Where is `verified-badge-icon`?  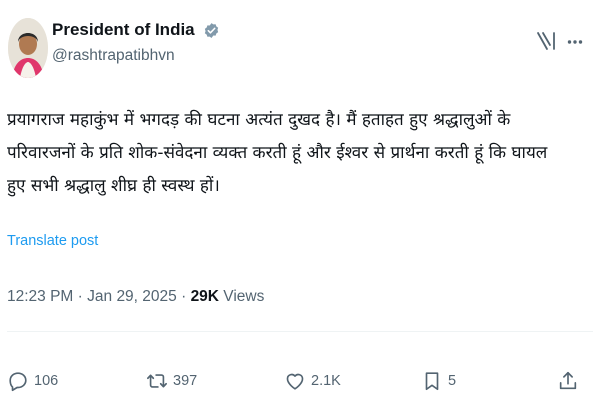
verified-badge-icon is located at coordinates (211, 30).